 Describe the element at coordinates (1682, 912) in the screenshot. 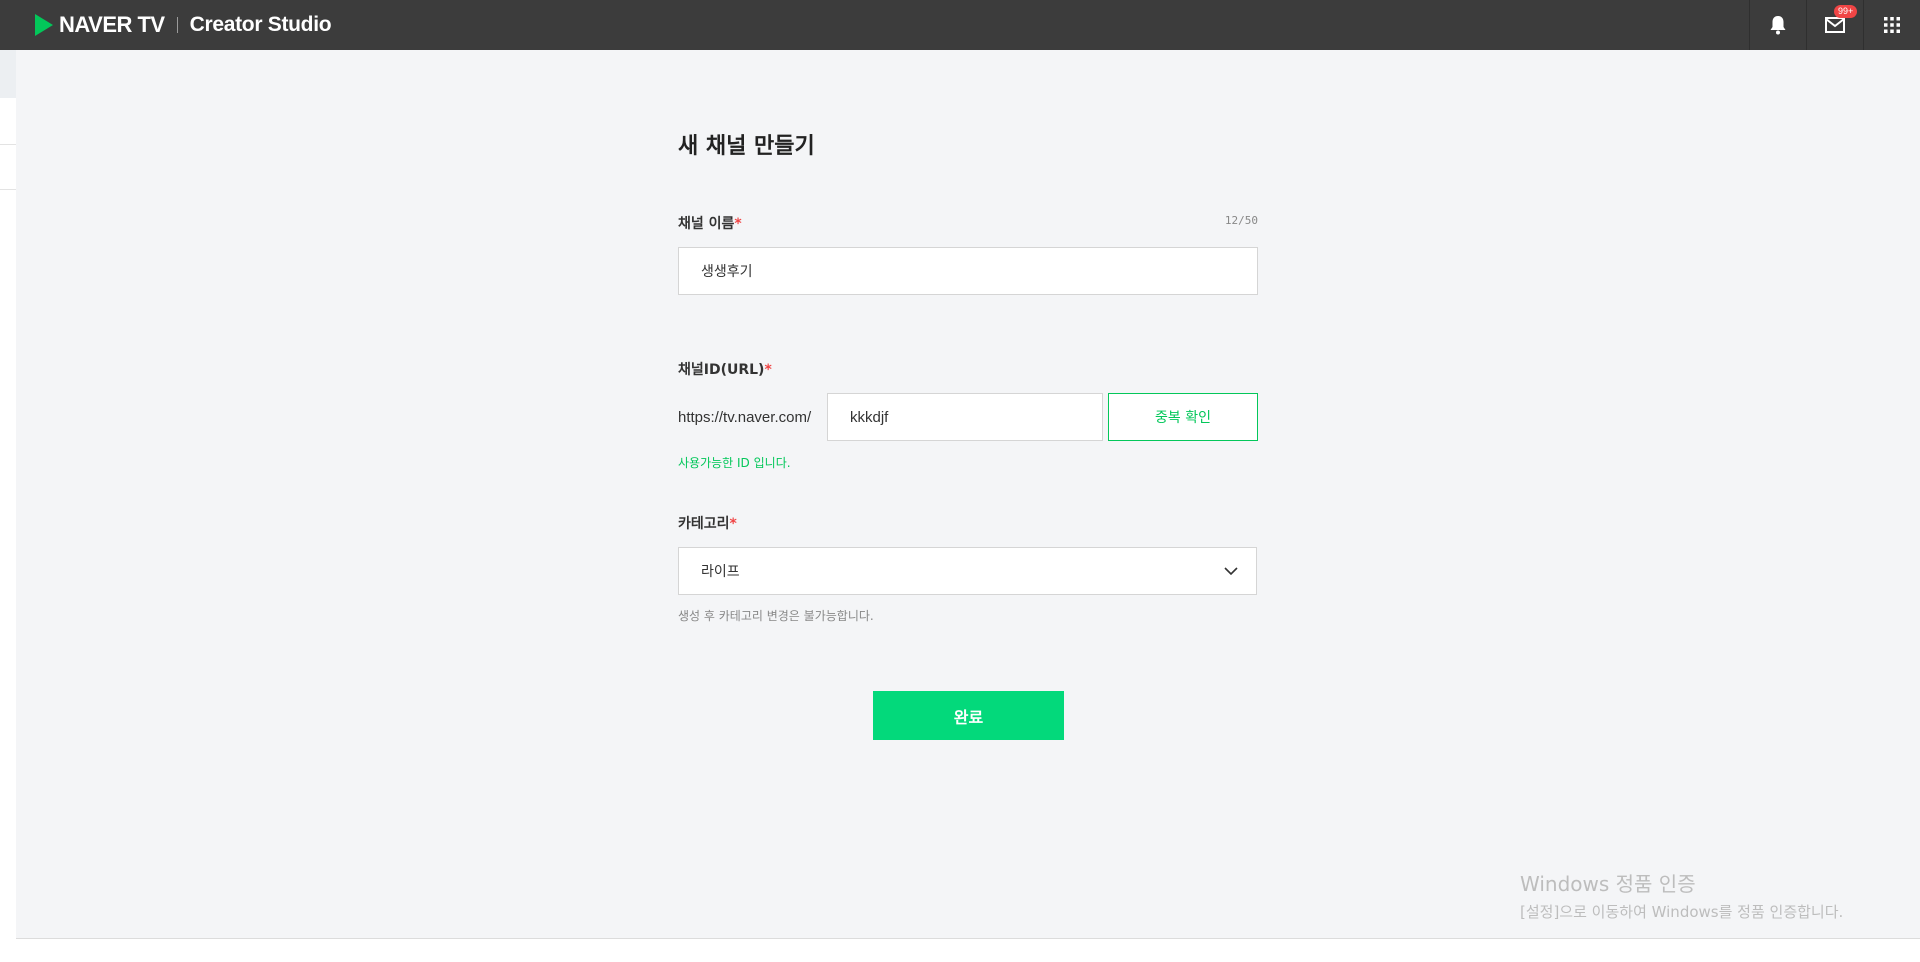

I see `watermark-subtitle: [설정]으로 이동하여 Windows를 정품 인증합니다.` at that location.